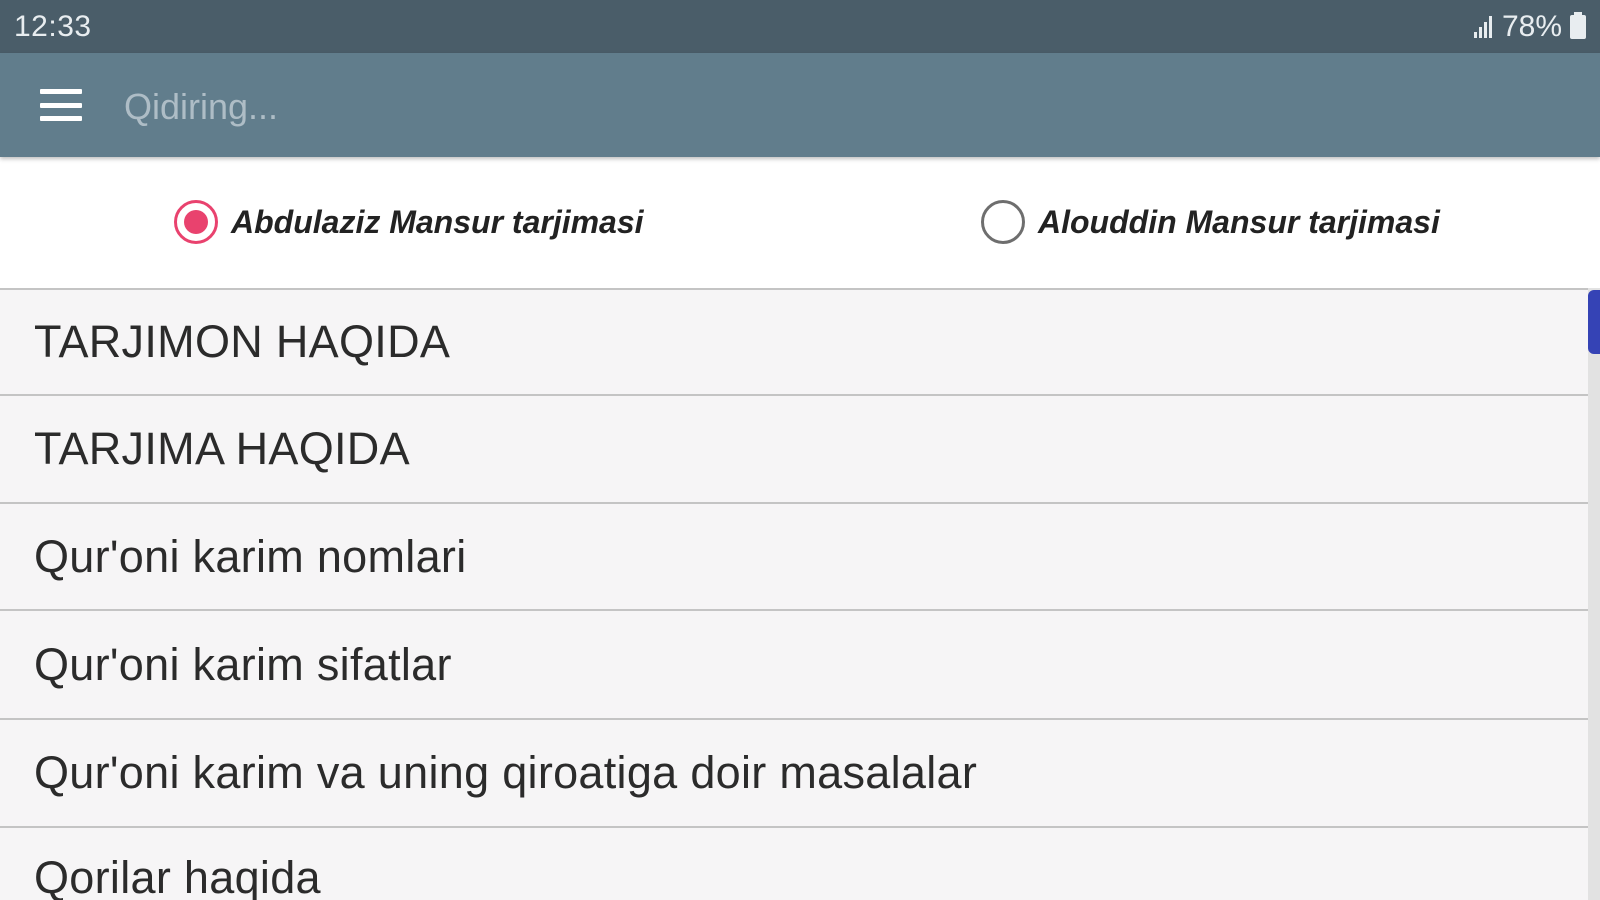 The image size is (1600, 900). I want to click on list-item-label: TARJIMON HAQIDA, so click(242, 341).